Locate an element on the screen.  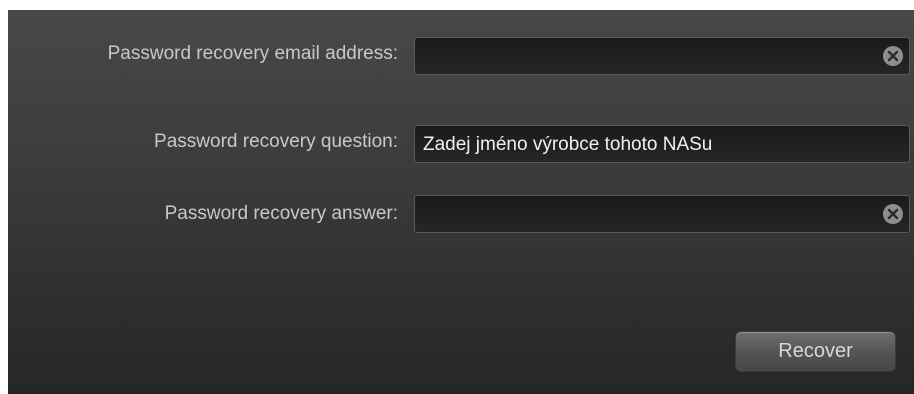
email-field is located at coordinates (662, 56).